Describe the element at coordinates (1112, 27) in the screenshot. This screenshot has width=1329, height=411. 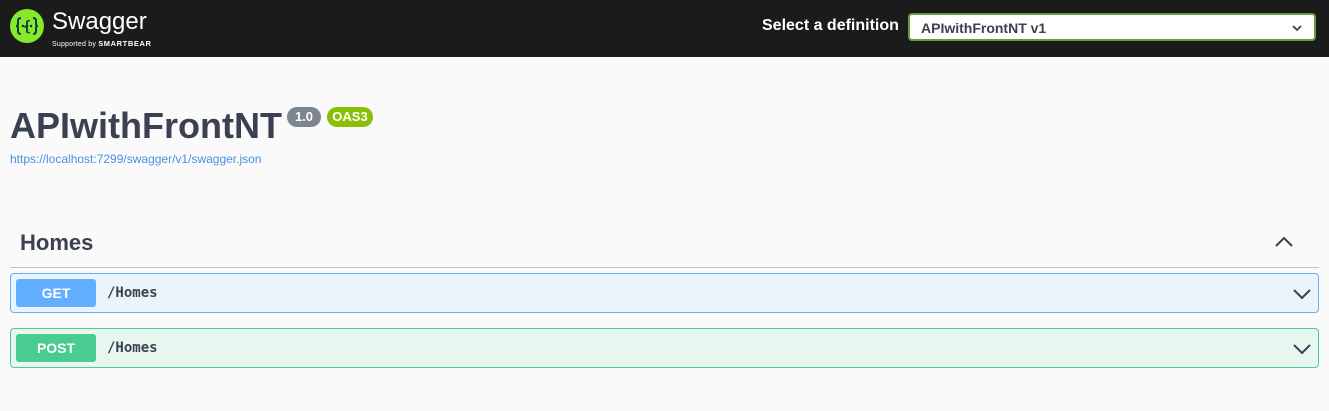
I see `definition-select: APIwithFrontNT v1` at that location.